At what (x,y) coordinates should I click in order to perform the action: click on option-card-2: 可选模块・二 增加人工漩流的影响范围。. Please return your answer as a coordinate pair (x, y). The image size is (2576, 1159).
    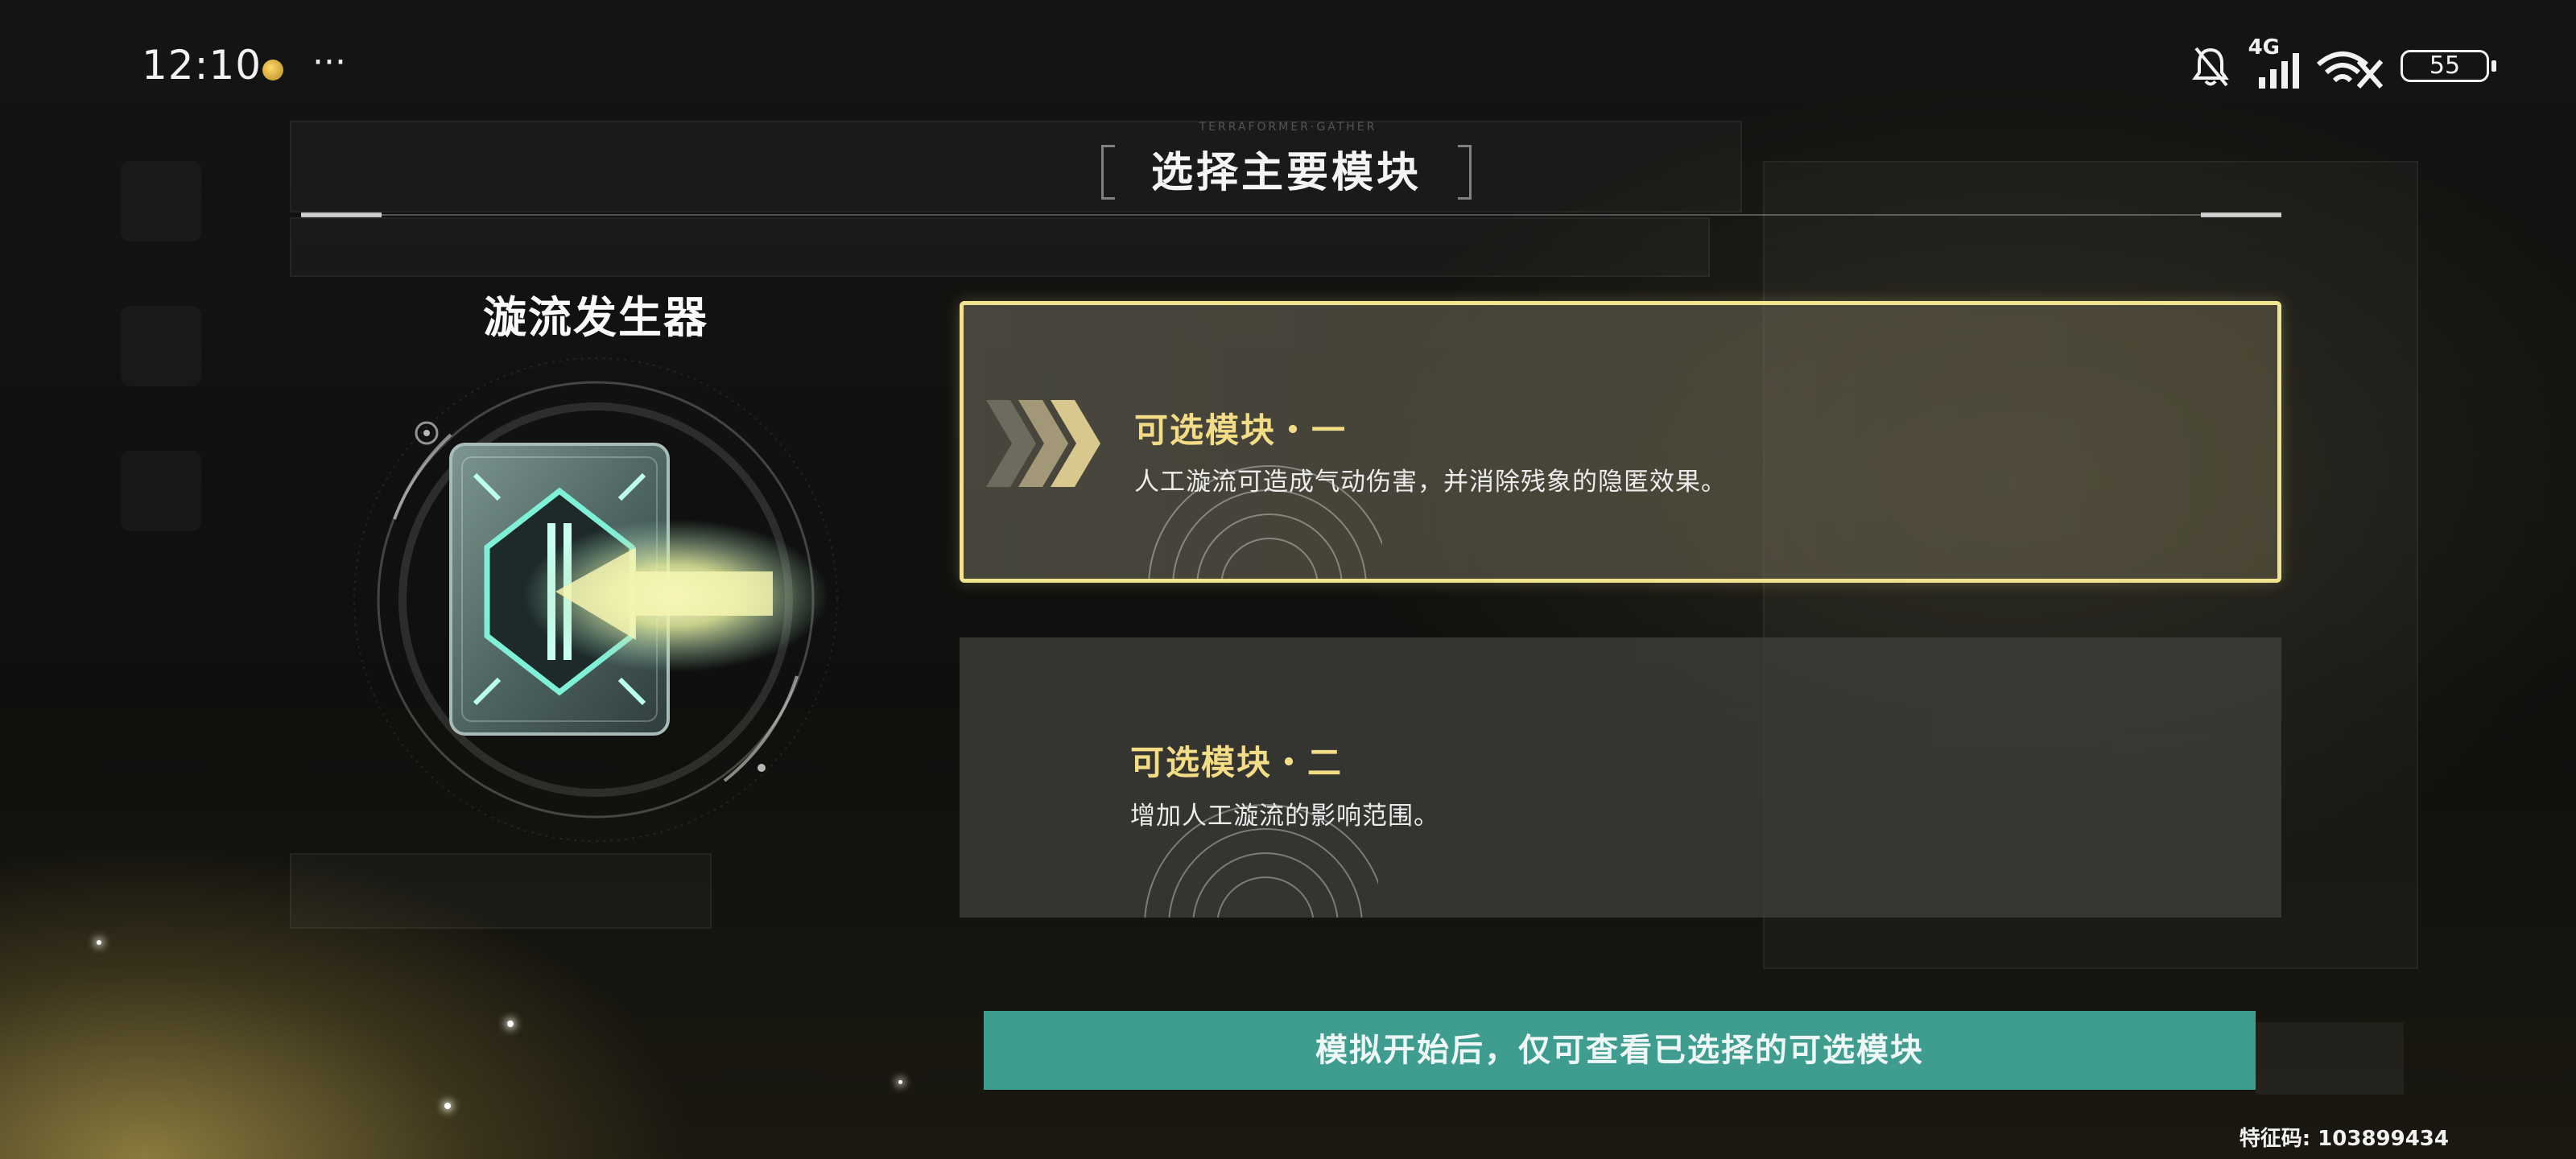
    Looking at the image, I should click on (1620, 777).